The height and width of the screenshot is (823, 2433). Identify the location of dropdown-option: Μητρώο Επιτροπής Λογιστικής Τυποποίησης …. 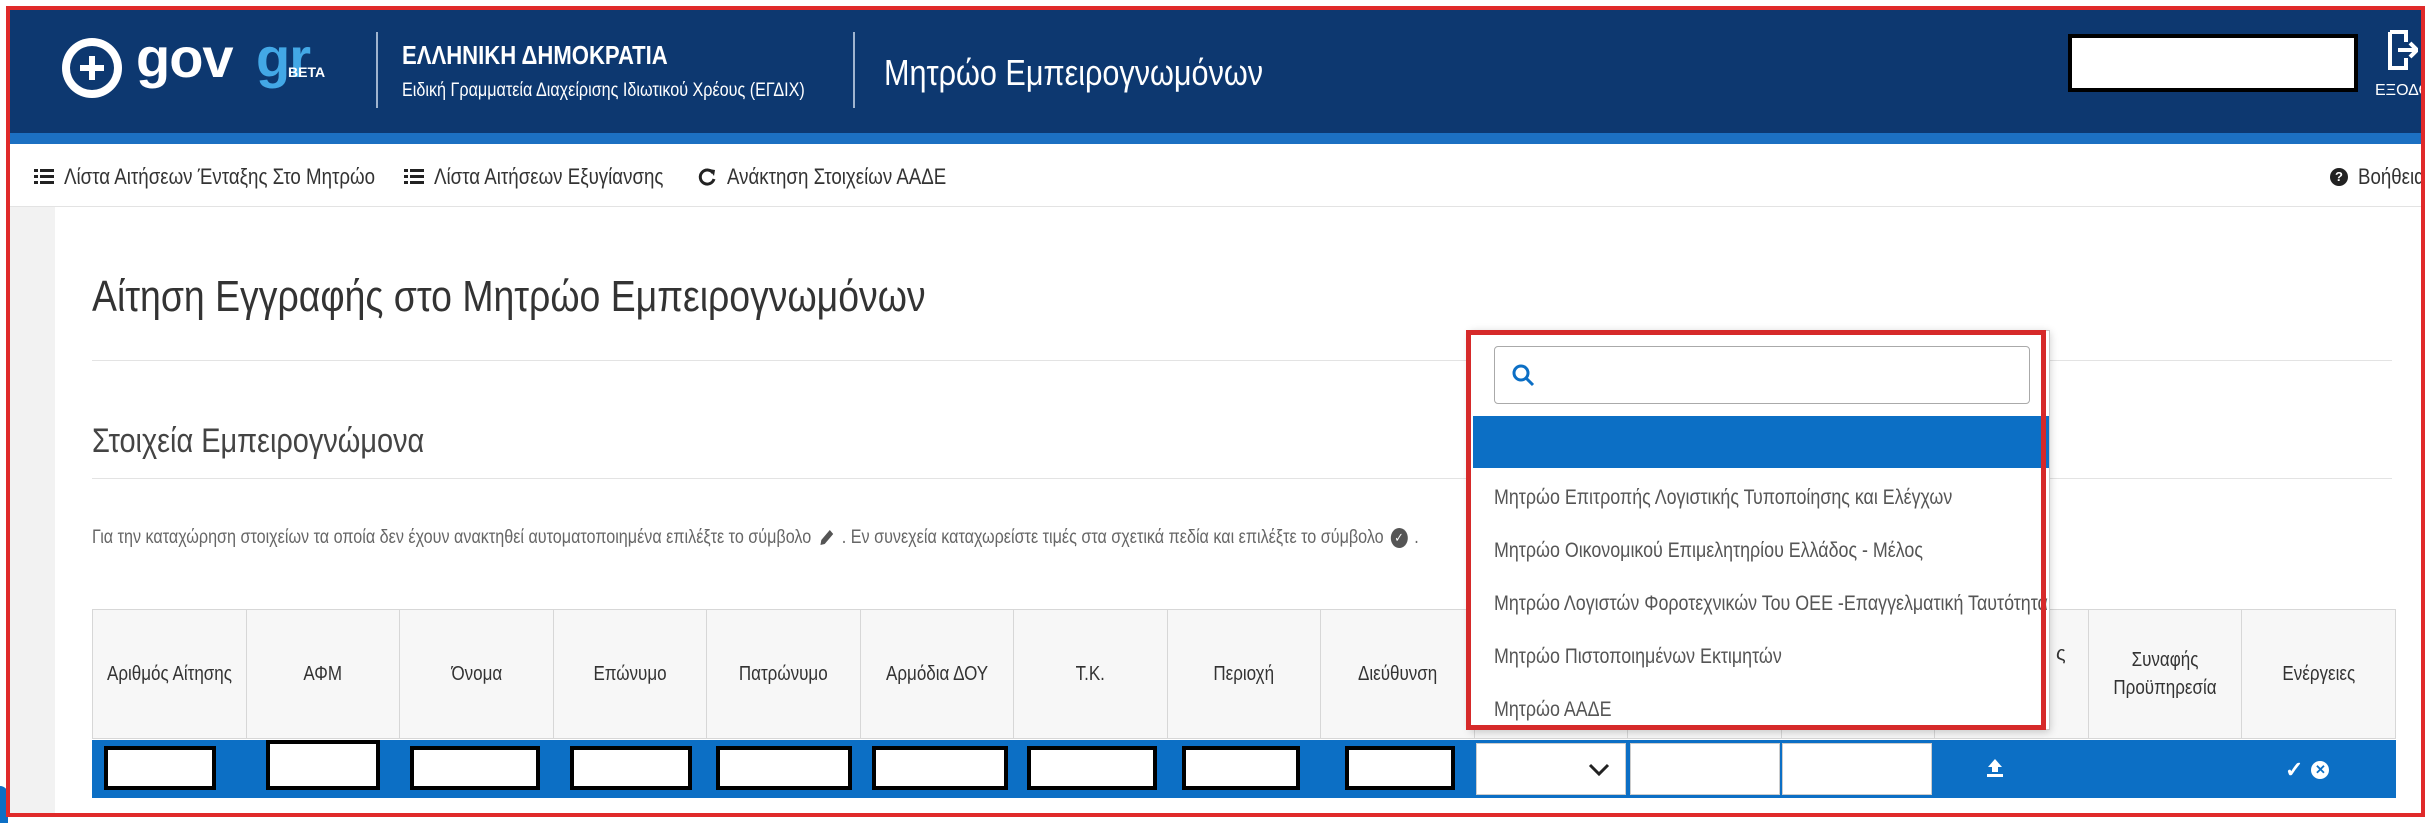
(1723, 498).